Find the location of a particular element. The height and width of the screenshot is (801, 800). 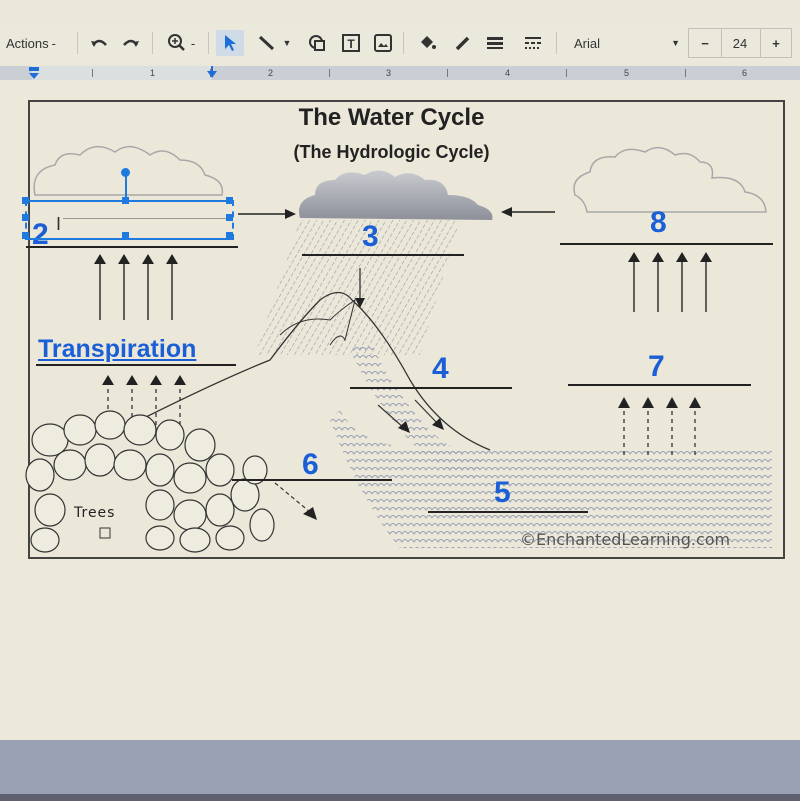

evaporation-arrows-left is located at coordinates (136, 291).